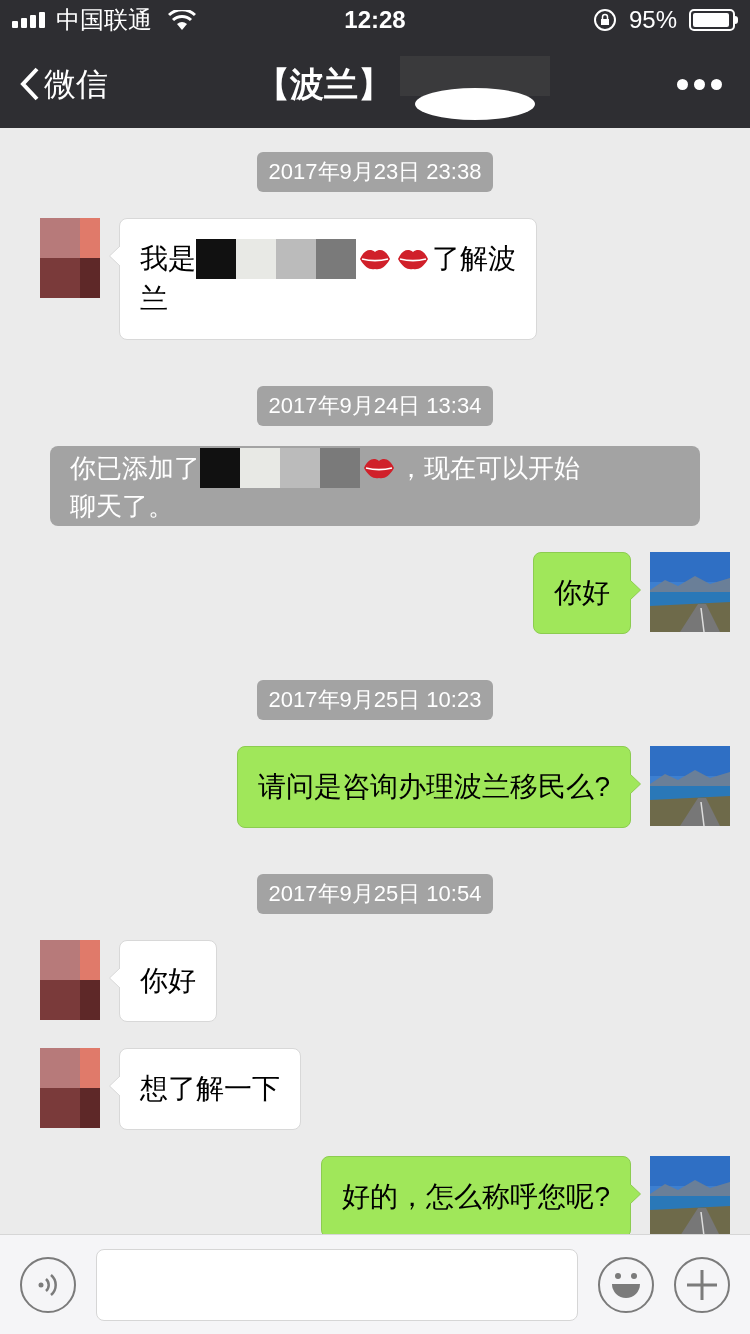 The width and height of the screenshot is (750, 1334). Describe the element at coordinates (375, 20) in the screenshot. I see `clock-time: 12:28` at that location.